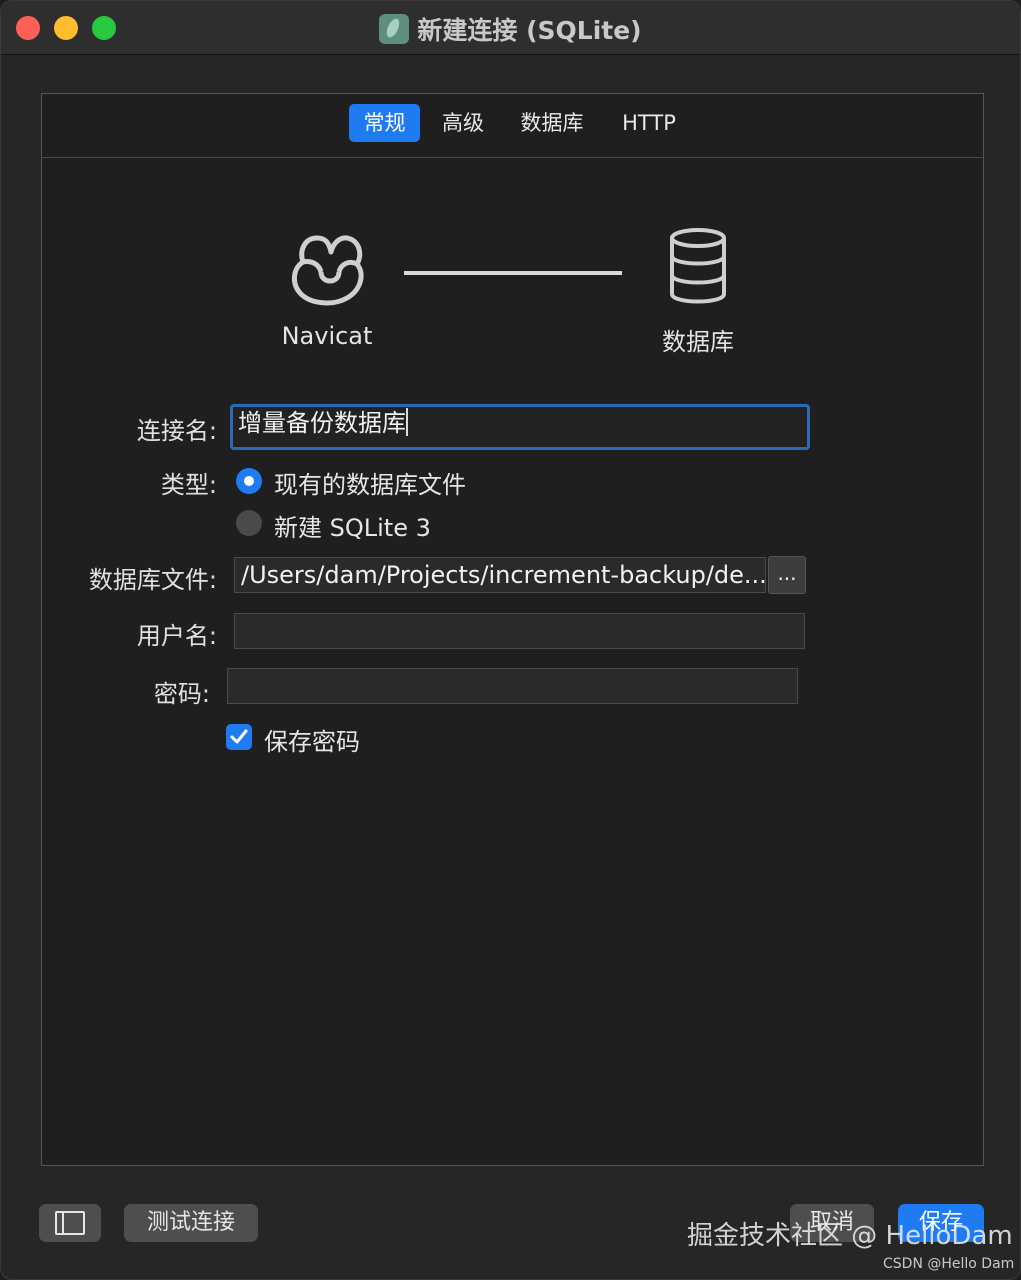 Image resolution: width=1021 pixels, height=1280 pixels. Describe the element at coordinates (850, 1236) in the screenshot. I see `watermark-main: 掘金技术社区 @ HelloDam` at that location.